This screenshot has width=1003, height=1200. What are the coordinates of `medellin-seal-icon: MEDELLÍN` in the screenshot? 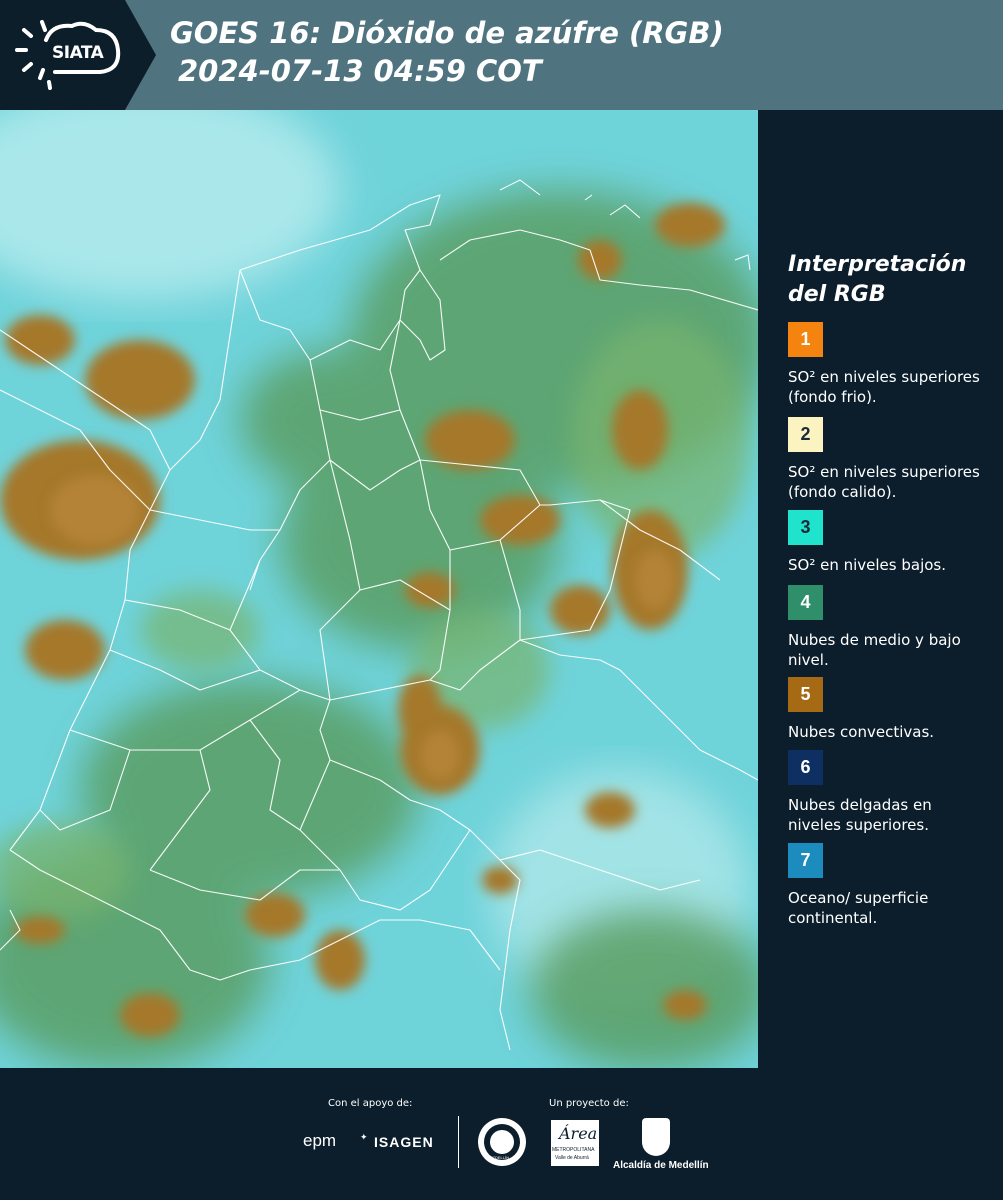 It's located at (502, 1142).